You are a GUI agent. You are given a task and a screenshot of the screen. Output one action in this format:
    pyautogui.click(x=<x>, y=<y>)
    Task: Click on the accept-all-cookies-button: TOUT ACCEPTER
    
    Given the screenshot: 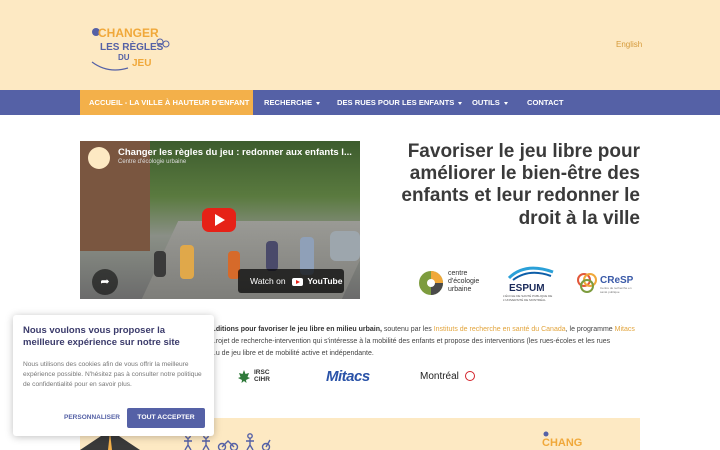 What is the action you would take?
    pyautogui.click(x=166, y=418)
    